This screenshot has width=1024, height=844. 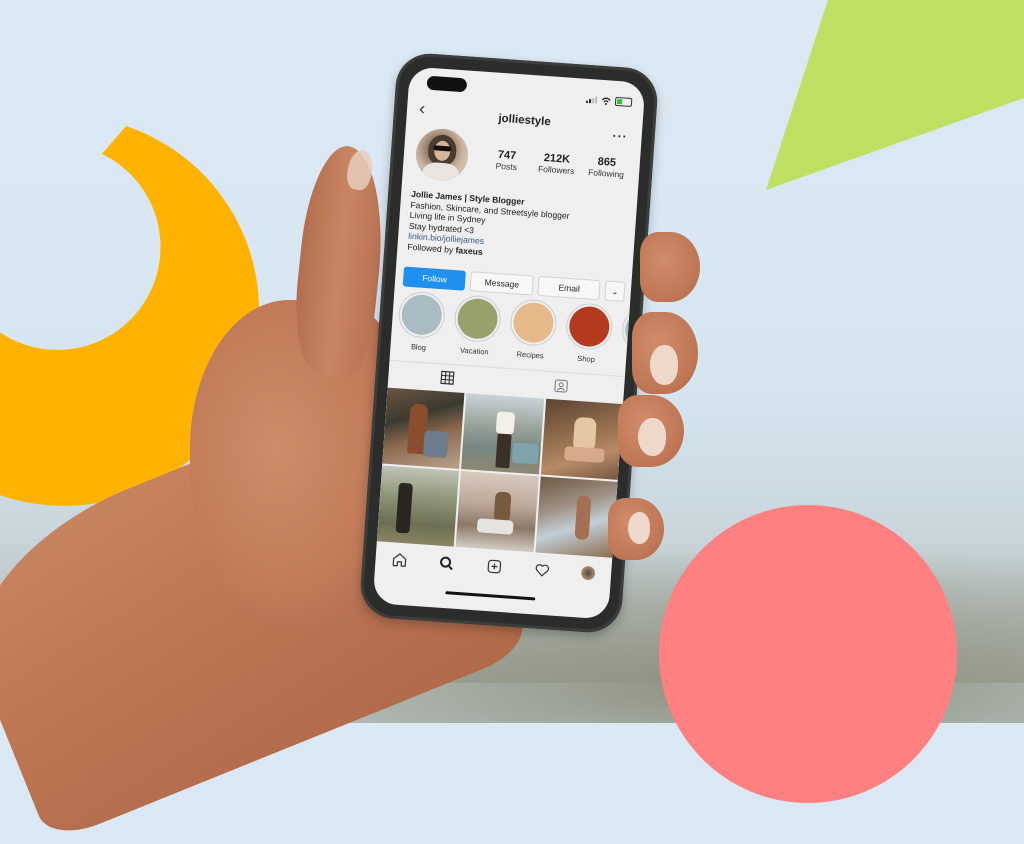 What do you see at coordinates (418, 347) in the screenshot?
I see `highlight-label: Blog` at bounding box center [418, 347].